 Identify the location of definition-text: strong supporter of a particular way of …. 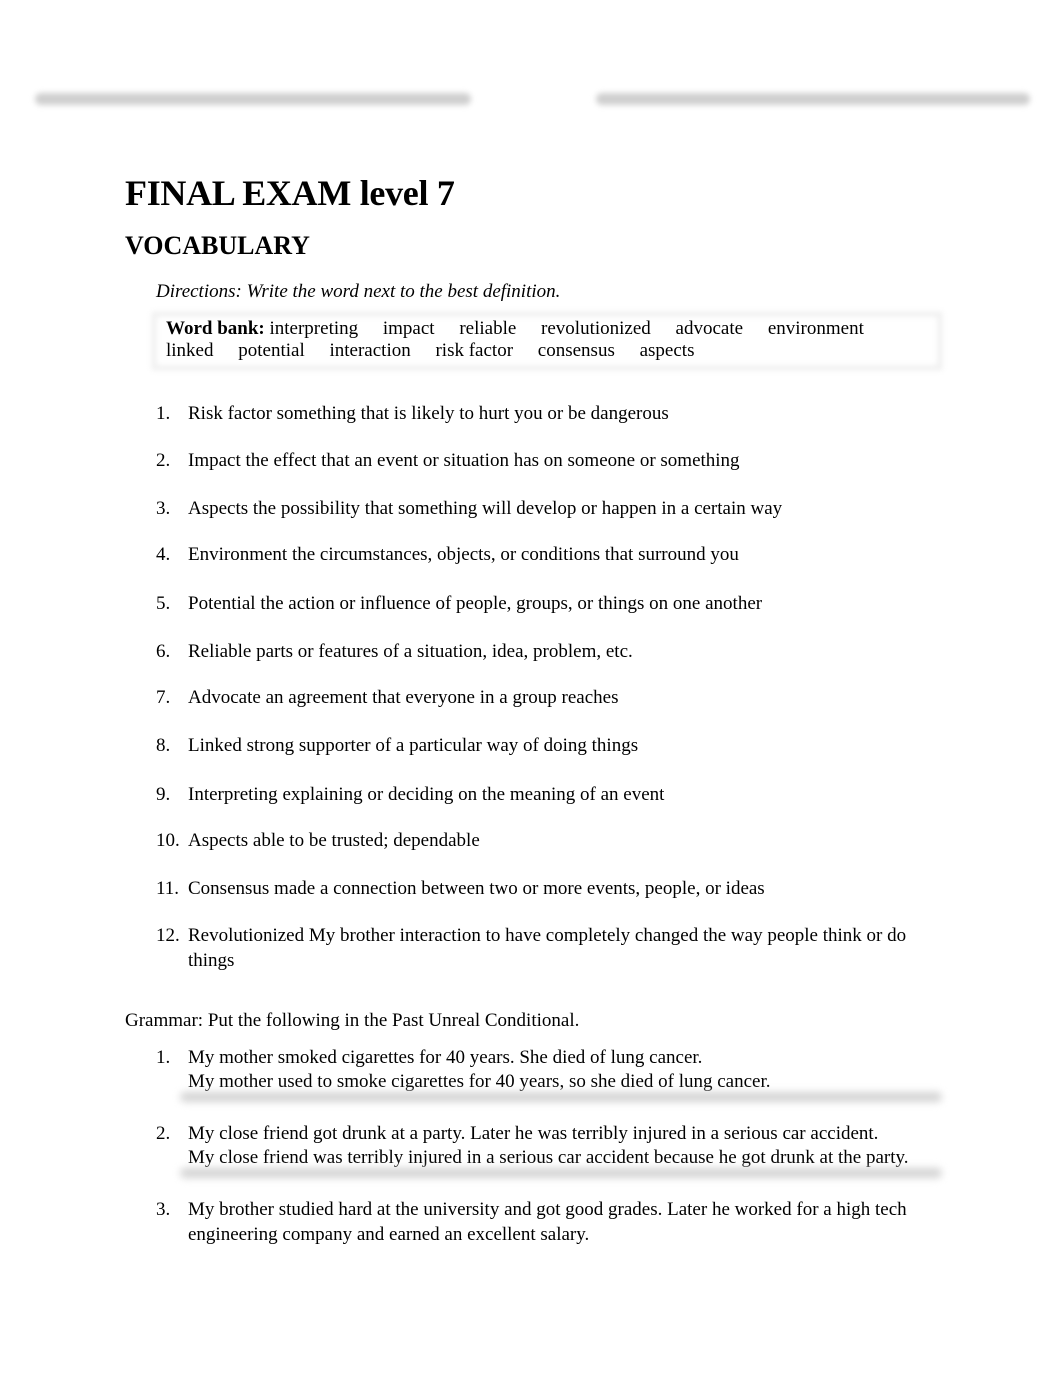
(440, 745).